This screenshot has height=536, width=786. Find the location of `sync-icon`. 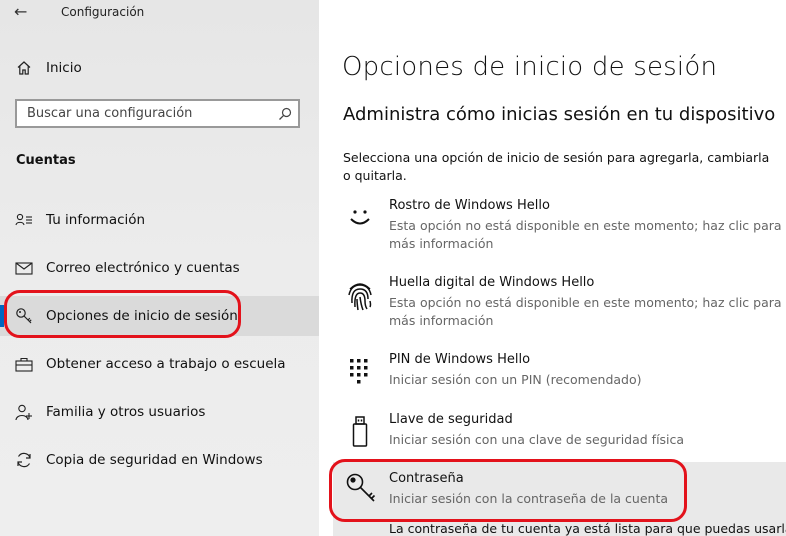

sync-icon is located at coordinates (24, 460).